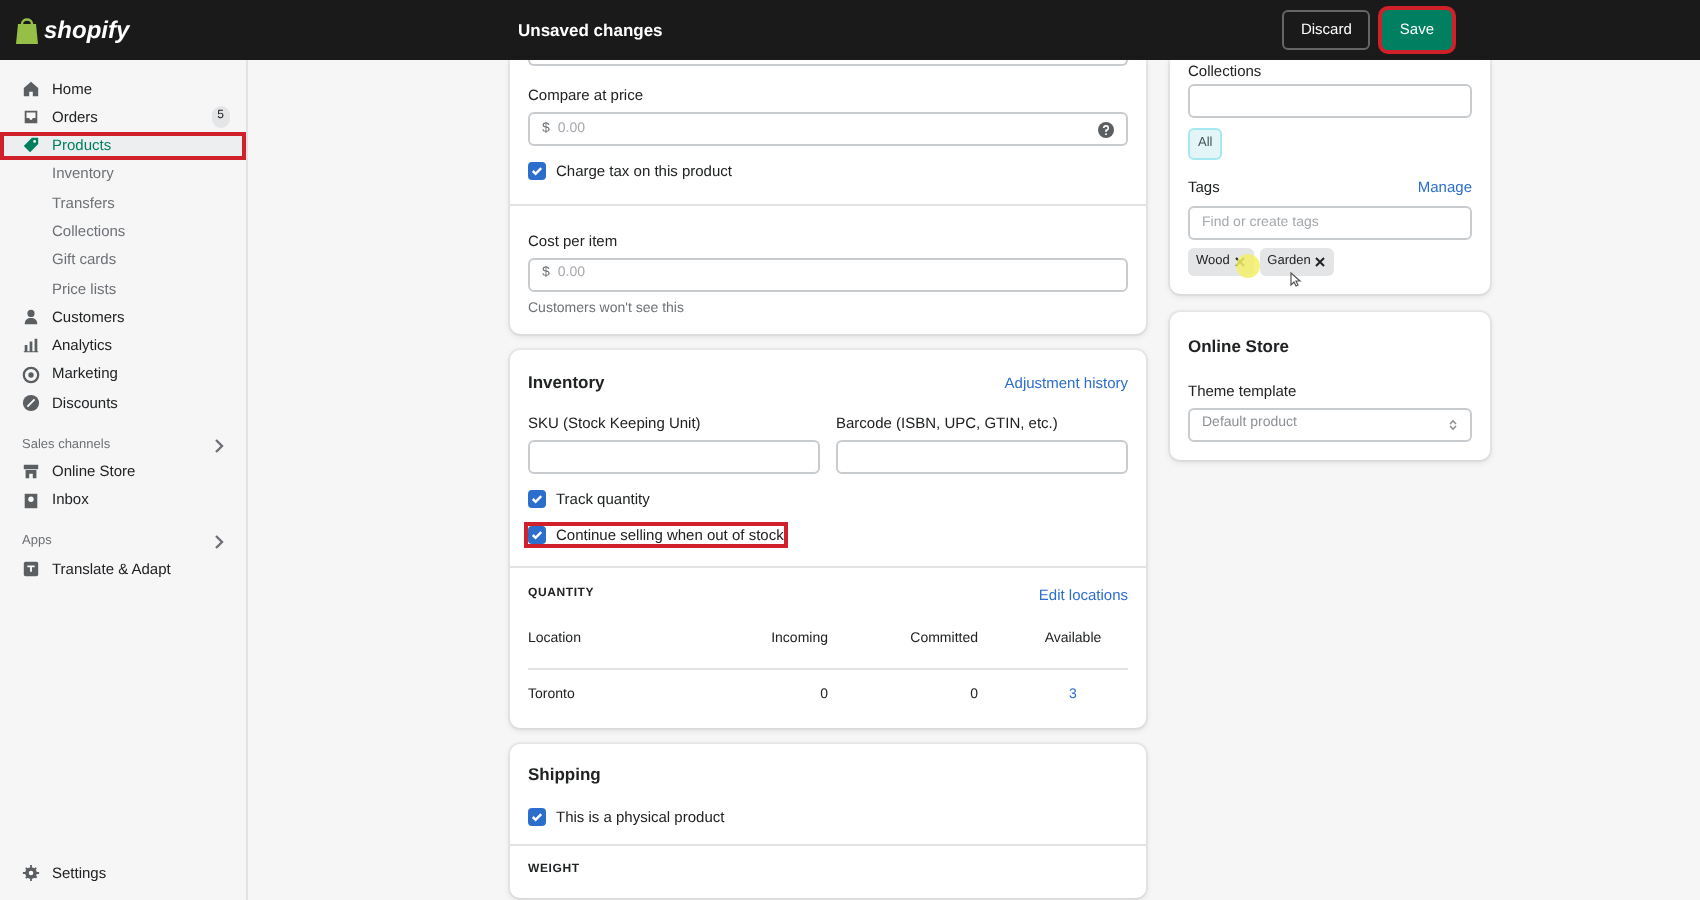 This screenshot has height=900, width=1700. Describe the element at coordinates (31, 116) in the screenshot. I see `tray-icon` at that location.